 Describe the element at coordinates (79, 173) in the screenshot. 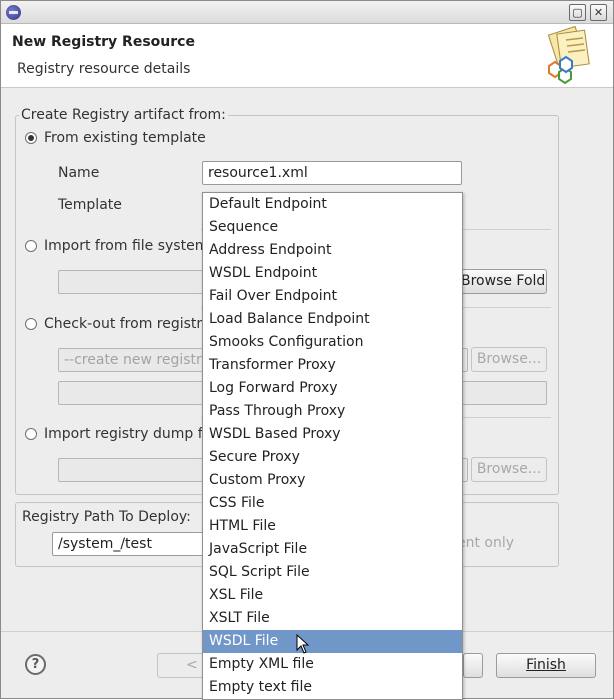

I see `name-label: Name` at that location.